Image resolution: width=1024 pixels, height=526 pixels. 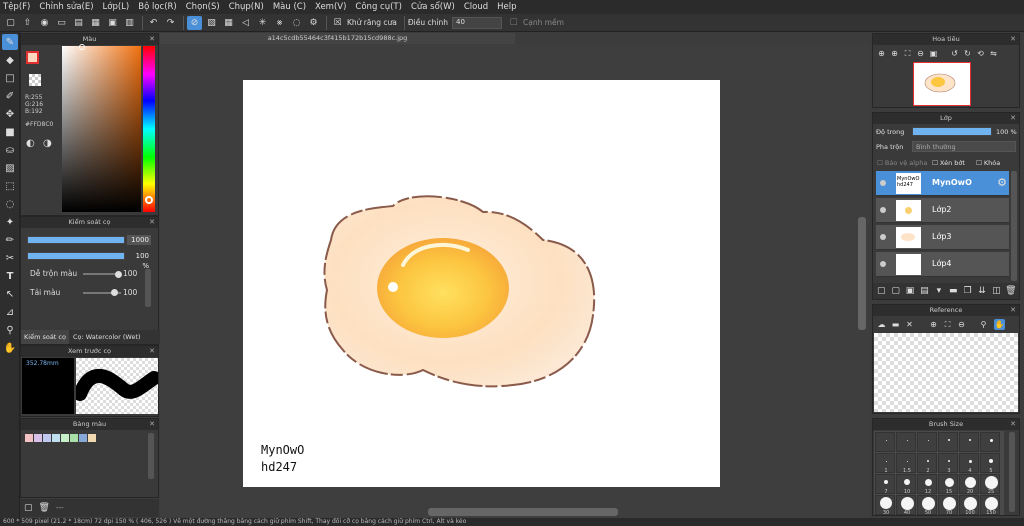 What do you see at coordinates (112, 23) in the screenshot?
I see `canvas-icon: ▣` at bounding box center [112, 23].